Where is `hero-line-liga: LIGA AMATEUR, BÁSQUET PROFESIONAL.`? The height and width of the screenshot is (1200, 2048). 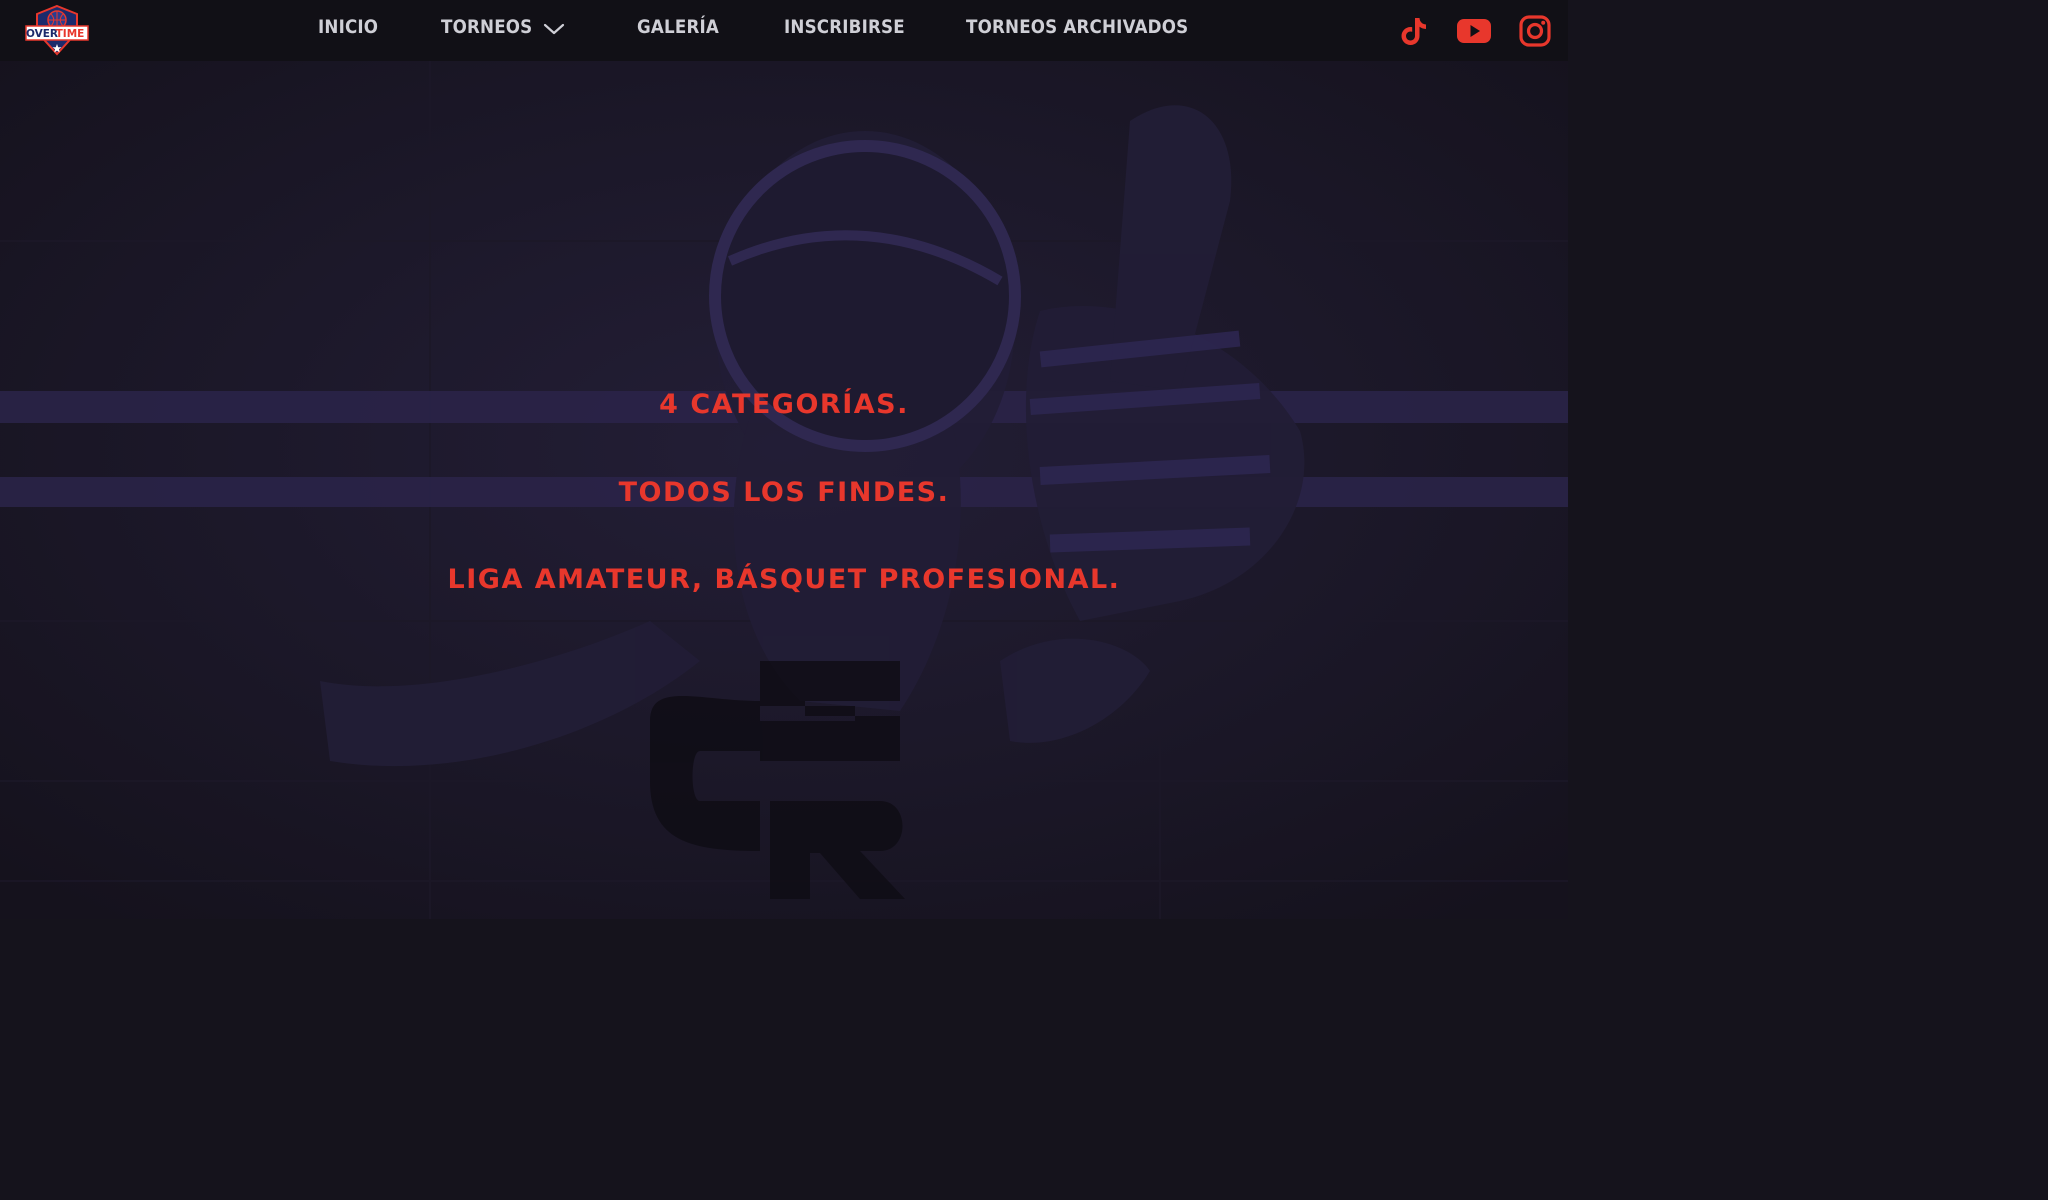 hero-line-liga: LIGA AMATEUR, BÁSQUET PROFESIONAL. is located at coordinates (784, 579).